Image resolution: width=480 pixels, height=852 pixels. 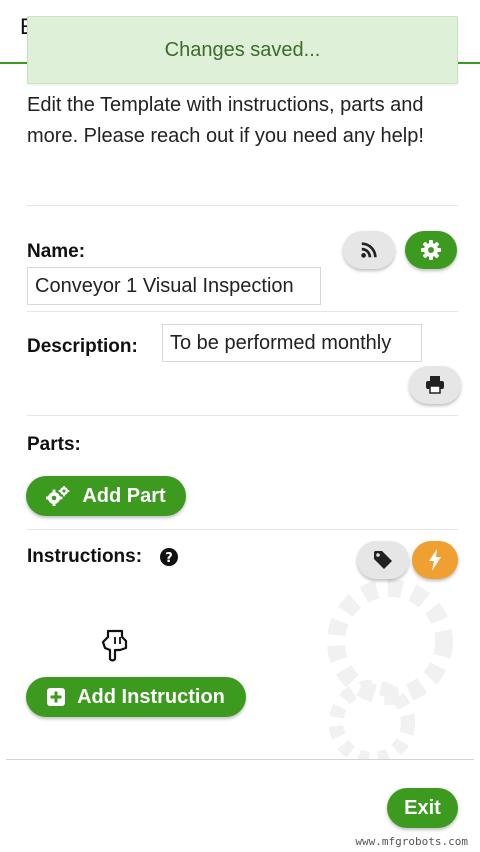 I want to click on bolt-button, so click(x=435, y=560).